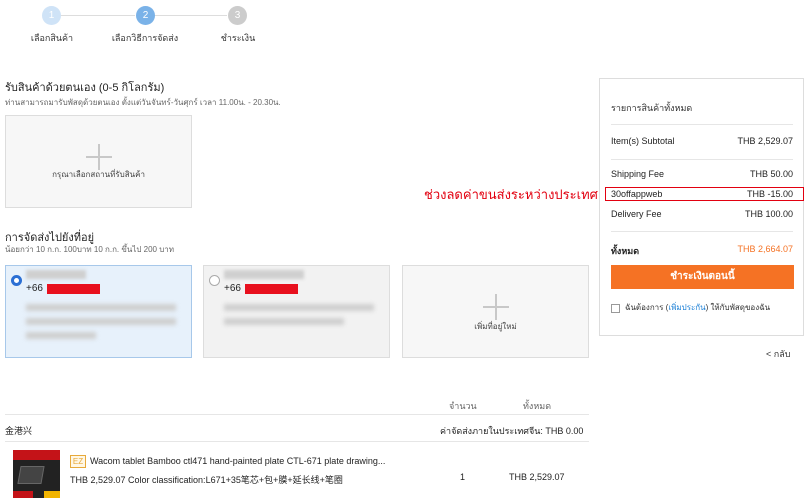 The height and width of the screenshot is (502, 804). Describe the element at coordinates (765, 141) in the screenshot. I see `subtotal-value: THB 2,529.07` at that location.